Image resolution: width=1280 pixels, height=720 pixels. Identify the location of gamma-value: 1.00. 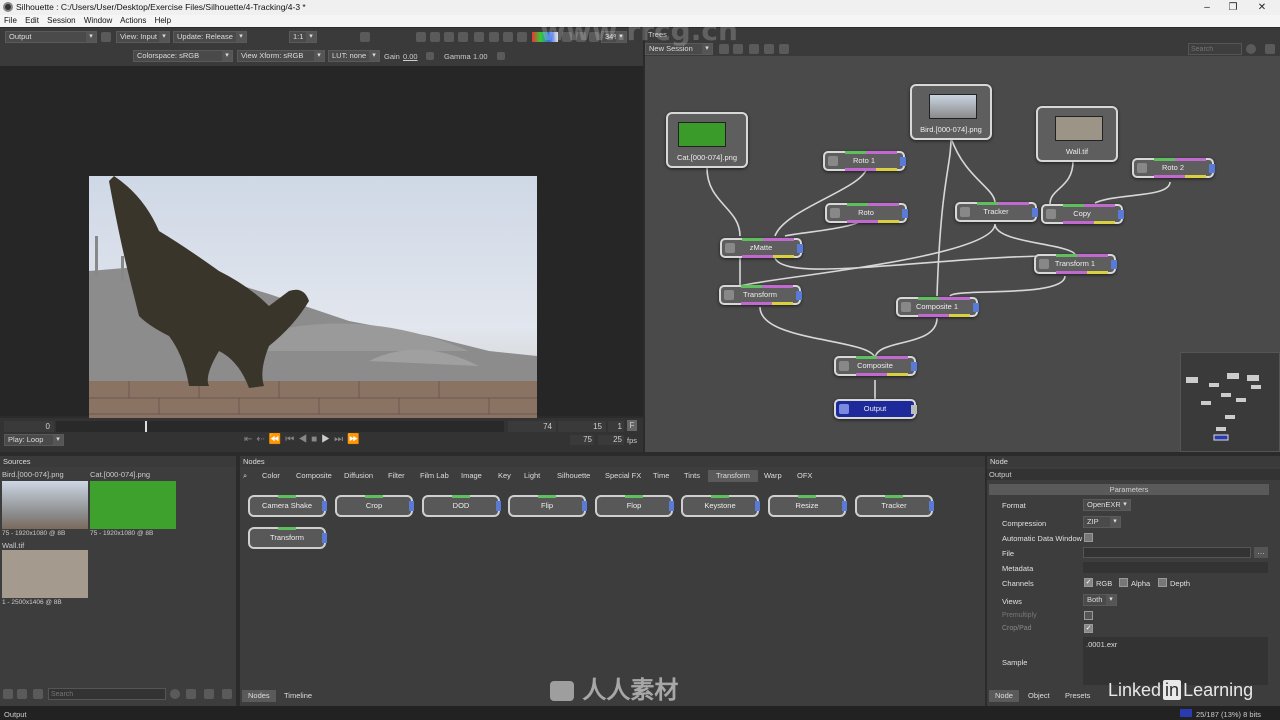
(480, 56).